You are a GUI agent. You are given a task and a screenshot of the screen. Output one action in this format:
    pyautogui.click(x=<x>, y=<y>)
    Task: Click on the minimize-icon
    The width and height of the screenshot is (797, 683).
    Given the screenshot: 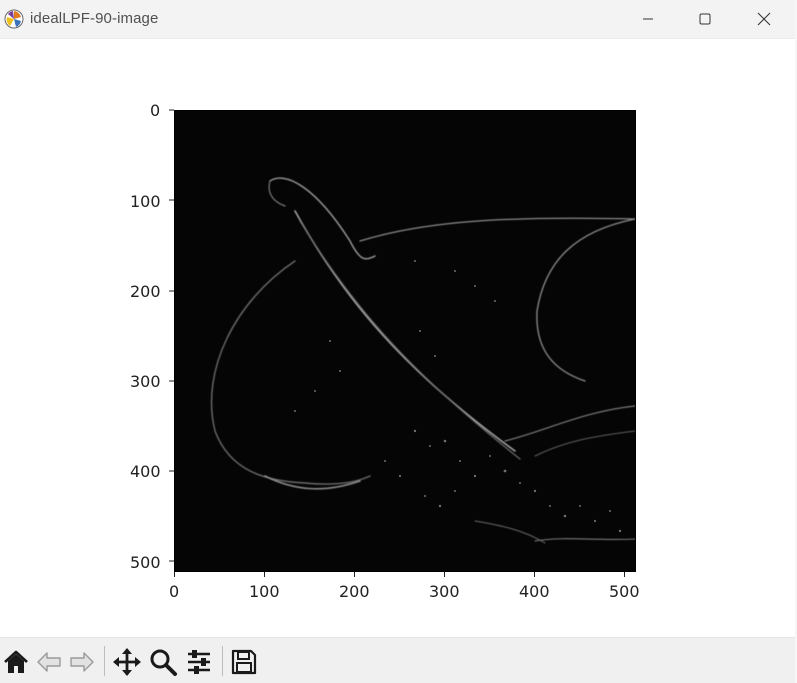 What is the action you would take?
    pyautogui.click(x=648, y=19)
    